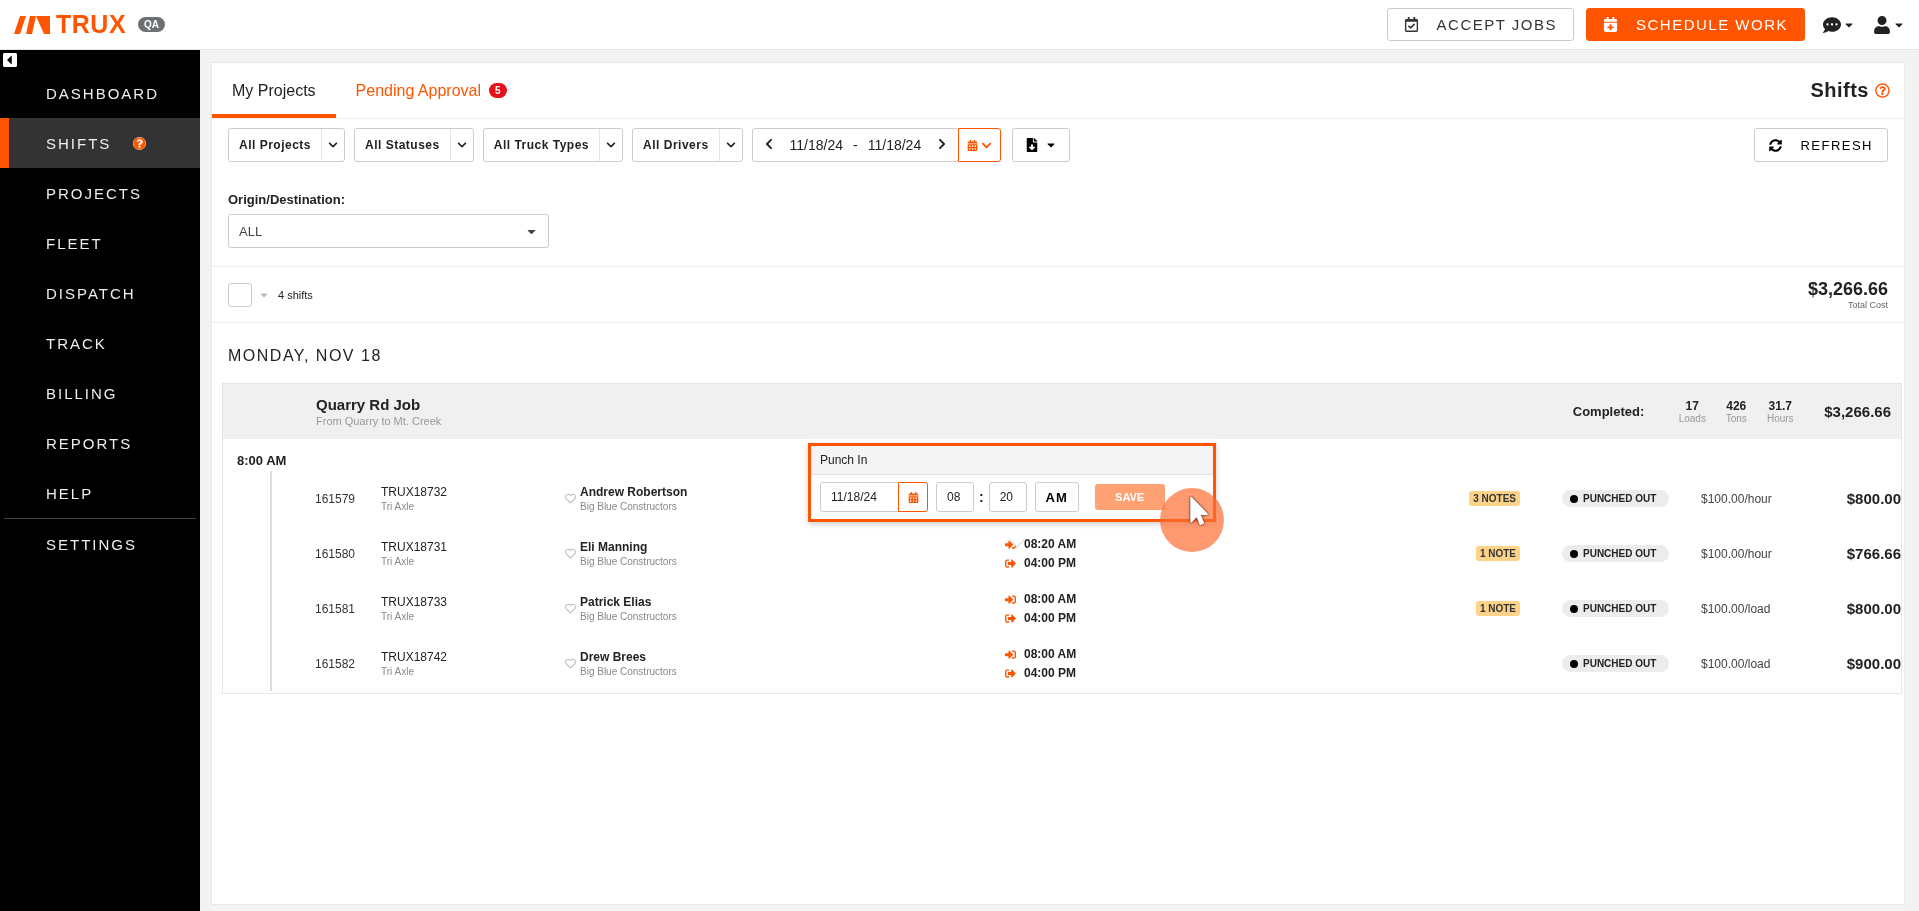 This screenshot has height=911, width=1919. What do you see at coordinates (498, 90) in the screenshot?
I see `count-badge: 5` at bounding box center [498, 90].